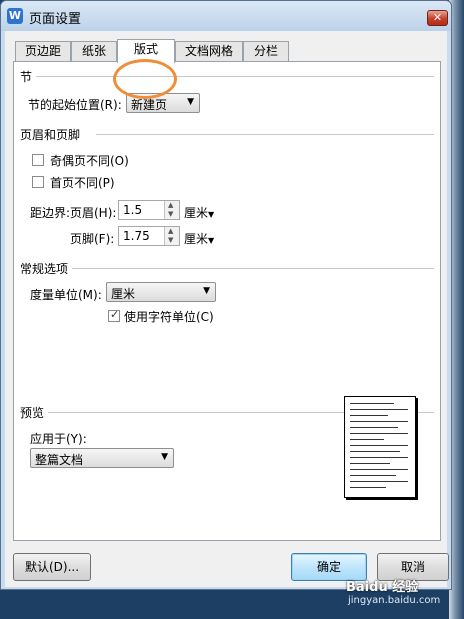 This screenshot has width=464, height=619. I want to click on char-unit-label: 使用字符单位(C), so click(169, 317).